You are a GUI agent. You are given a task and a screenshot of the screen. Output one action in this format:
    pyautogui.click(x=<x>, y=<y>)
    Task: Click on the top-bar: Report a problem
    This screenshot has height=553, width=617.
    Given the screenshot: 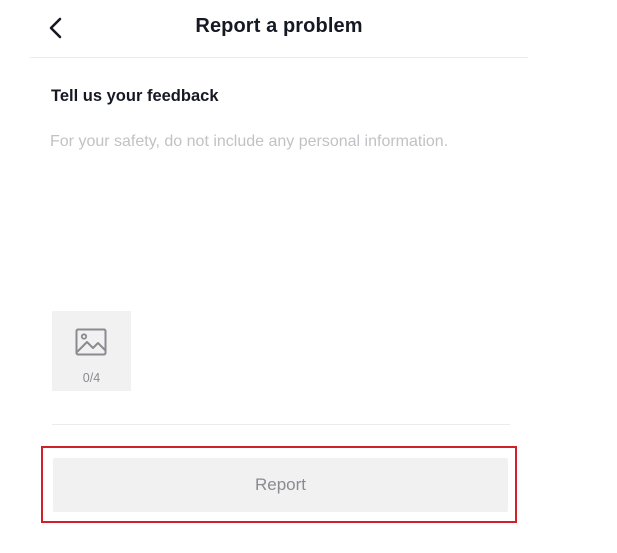 What is the action you would take?
    pyautogui.click(x=279, y=29)
    